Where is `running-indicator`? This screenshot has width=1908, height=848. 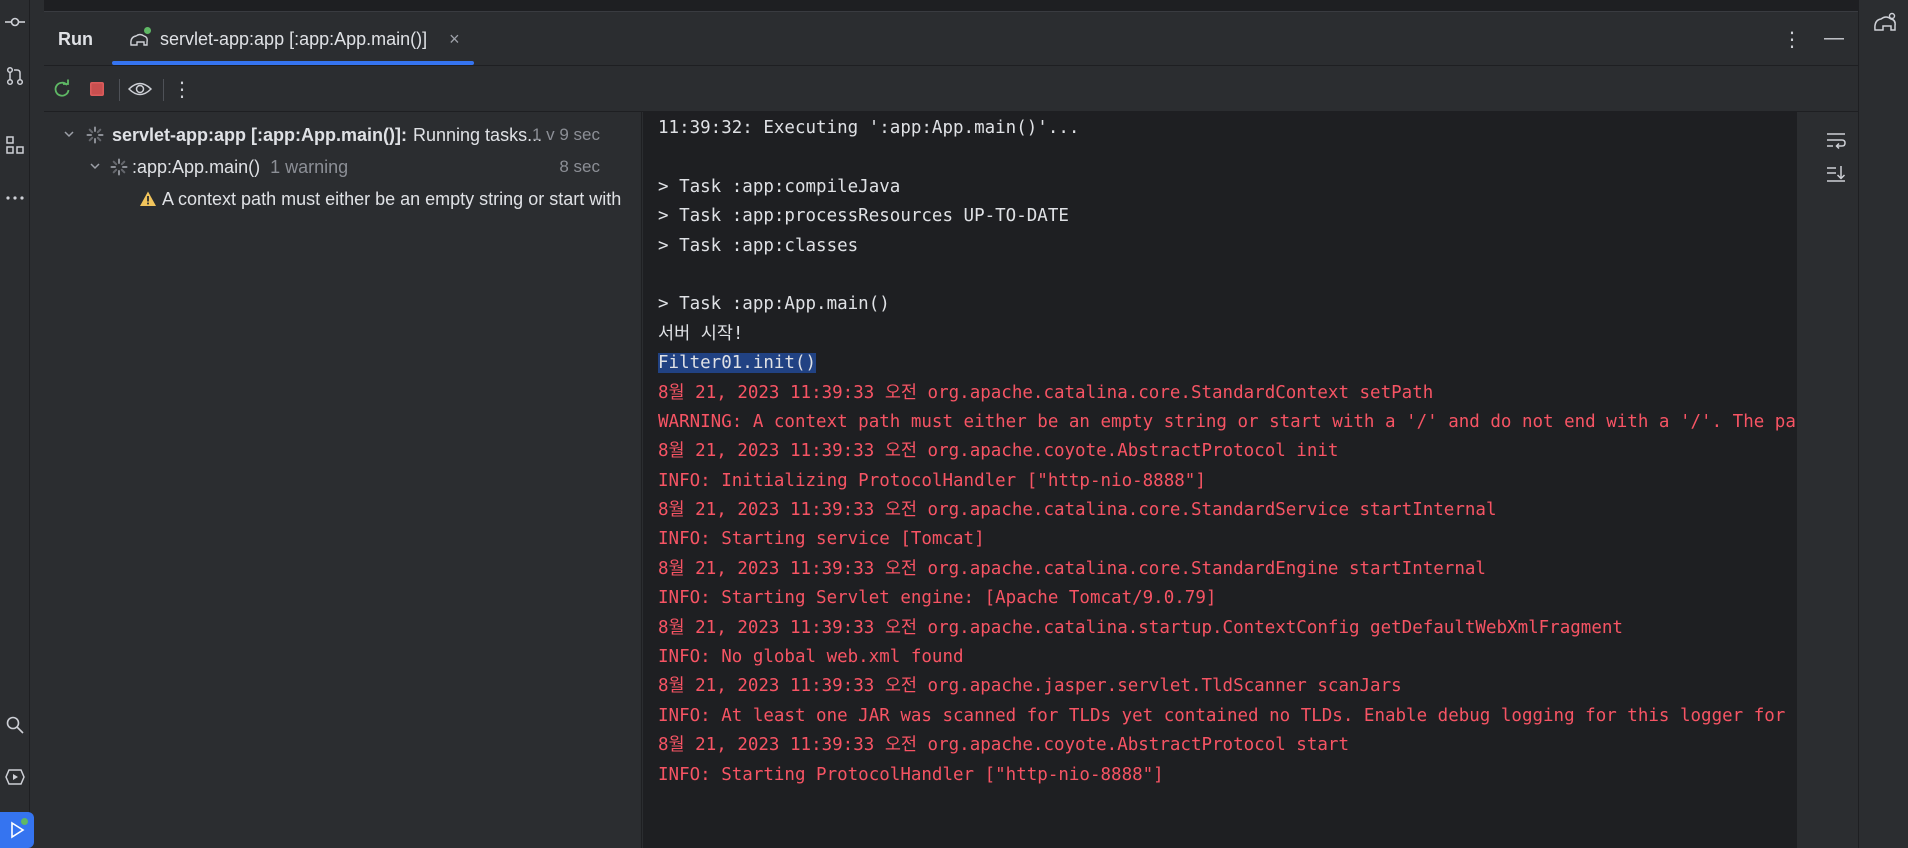
running-indicator is located at coordinates (24, 821).